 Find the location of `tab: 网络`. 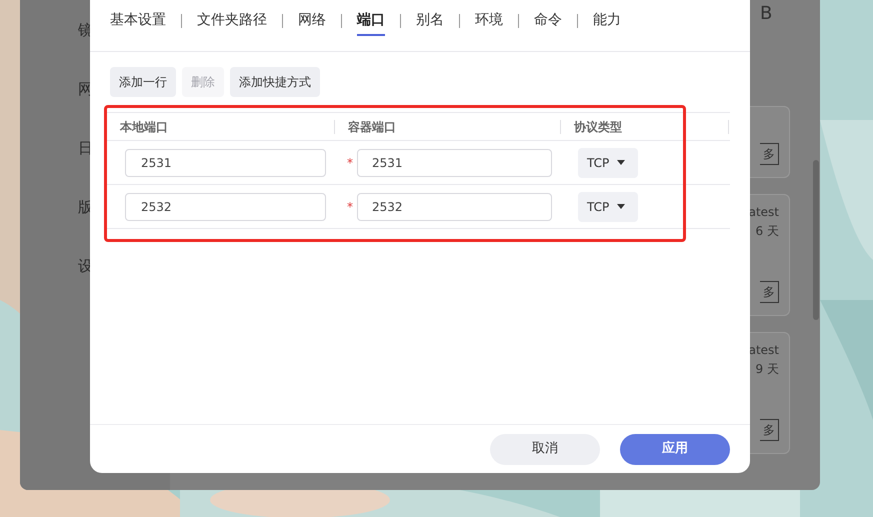

tab: 网络 is located at coordinates (312, 18).